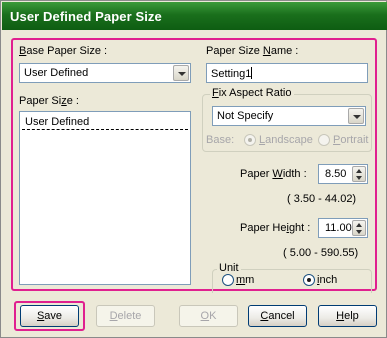 This screenshot has height=338, width=387. What do you see at coordinates (277, 316) in the screenshot?
I see `cancel-button: Cancel` at bounding box center [277, 316].